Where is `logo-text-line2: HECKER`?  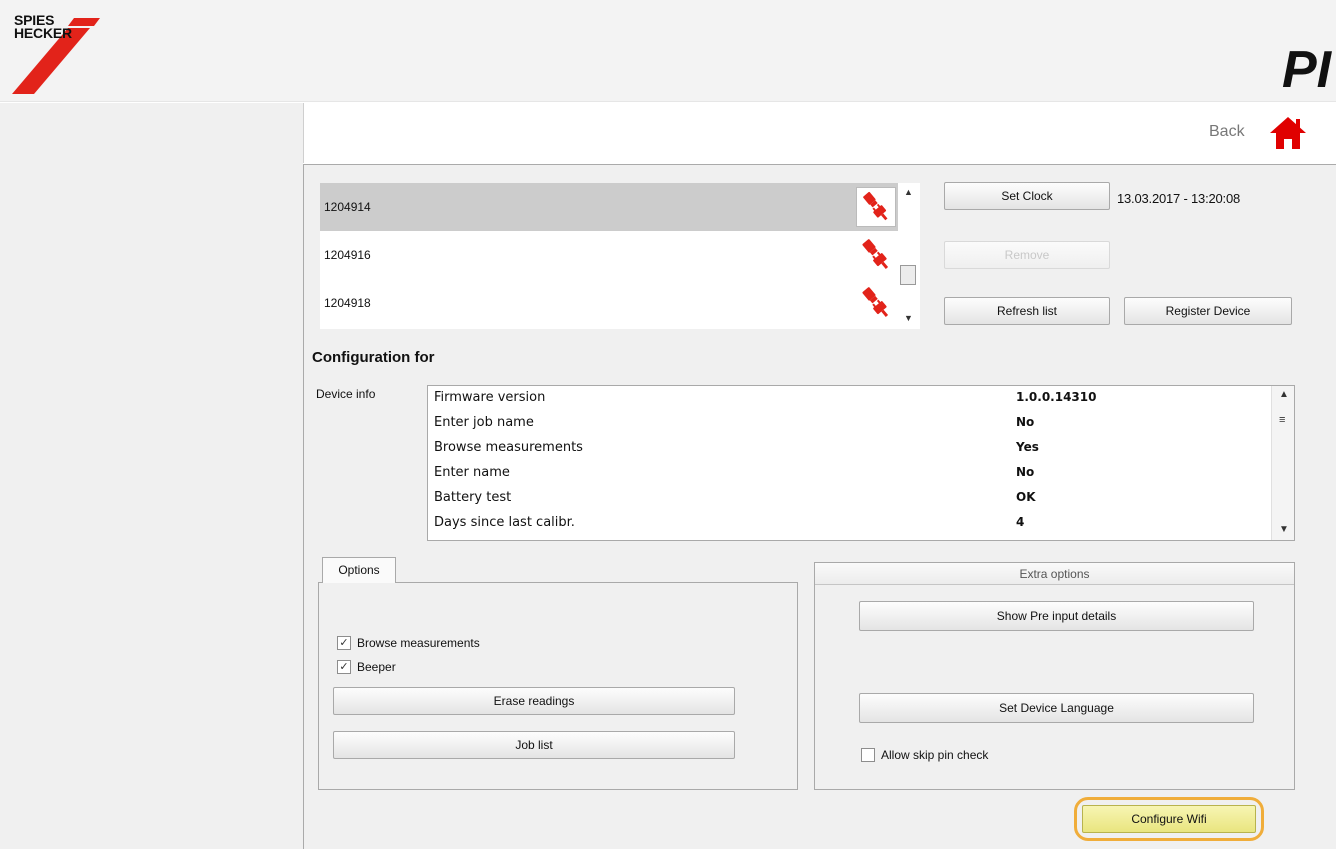
logo-text-line2: HECKER is located at coordinates (43, 33).